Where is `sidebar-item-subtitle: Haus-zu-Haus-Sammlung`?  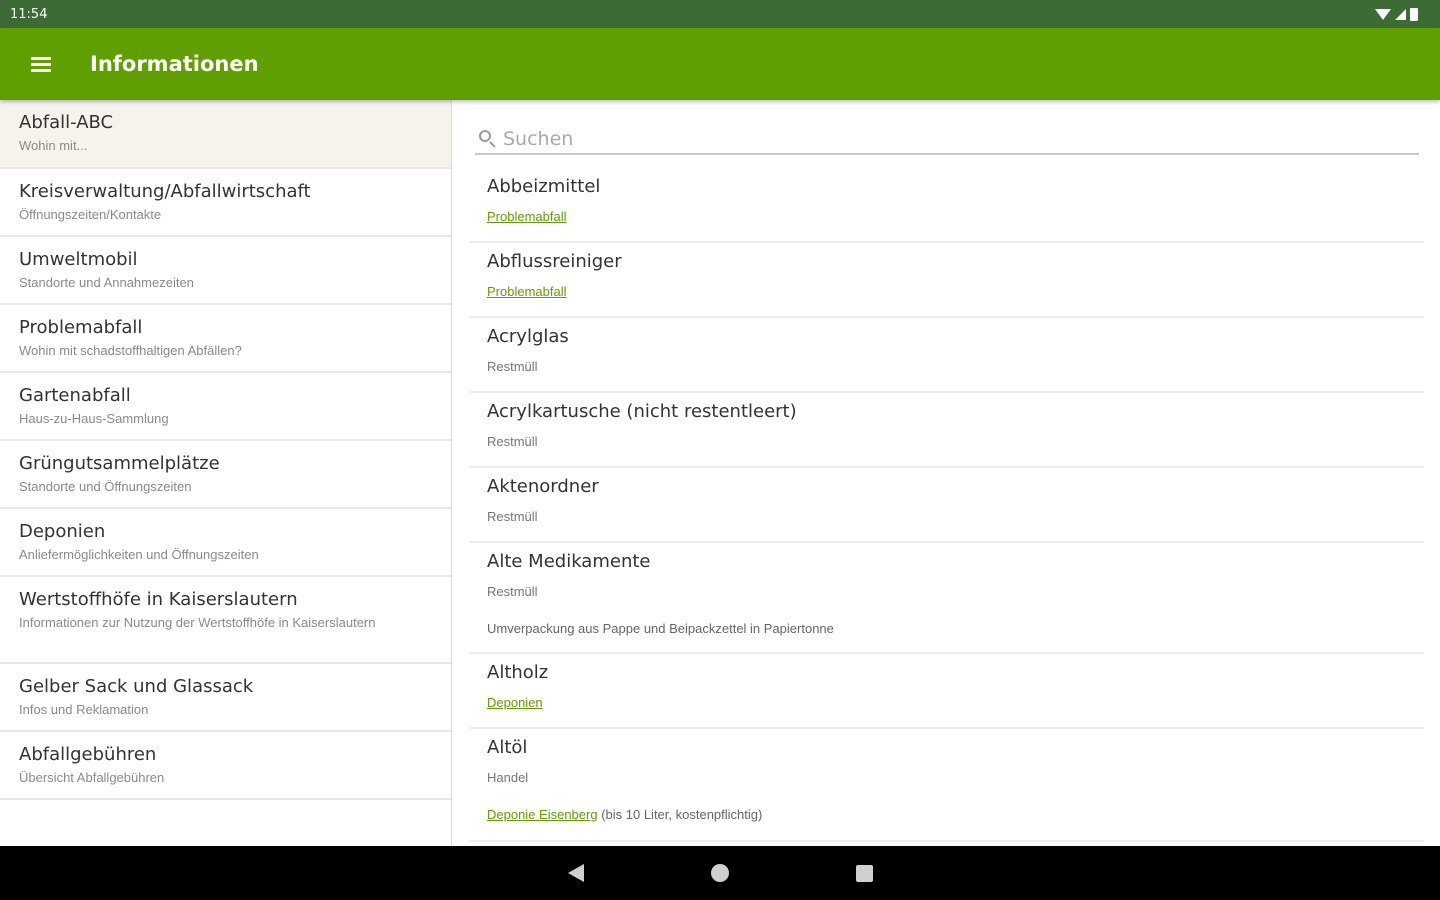 sidebar-item-subtitle: Haus-zu-Haus-Sammlung is located at coordinates (94, 418).